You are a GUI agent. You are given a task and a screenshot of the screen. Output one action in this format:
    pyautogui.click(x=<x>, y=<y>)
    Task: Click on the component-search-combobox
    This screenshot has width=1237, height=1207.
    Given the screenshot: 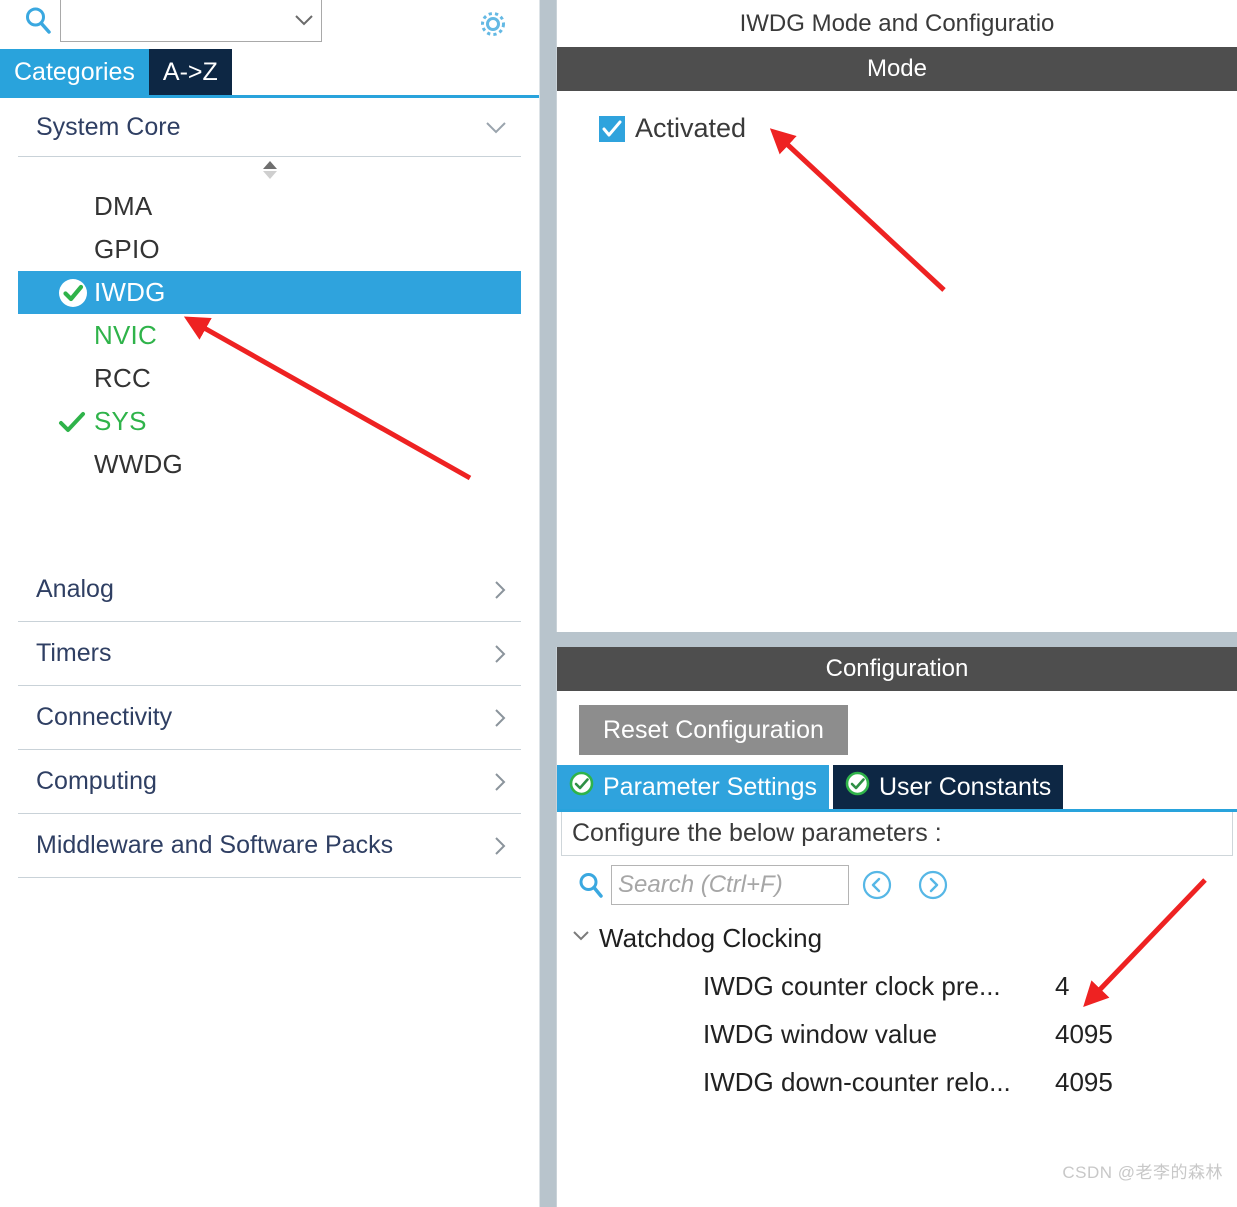 What is the action you would take?
    pyautogui.click(x=191, y=21)
    